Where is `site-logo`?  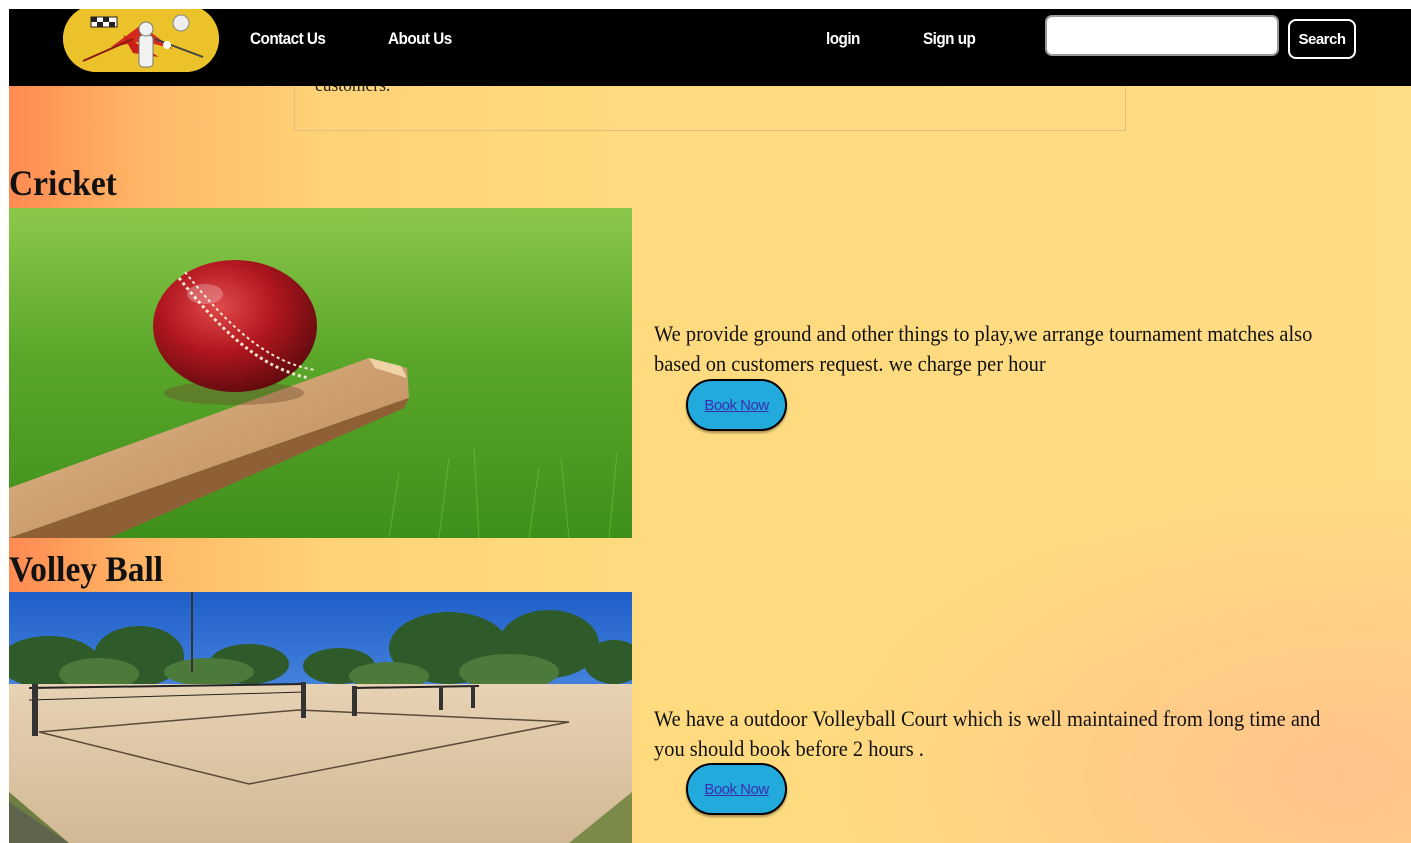 site-logo is located at coordinates (141, 40).